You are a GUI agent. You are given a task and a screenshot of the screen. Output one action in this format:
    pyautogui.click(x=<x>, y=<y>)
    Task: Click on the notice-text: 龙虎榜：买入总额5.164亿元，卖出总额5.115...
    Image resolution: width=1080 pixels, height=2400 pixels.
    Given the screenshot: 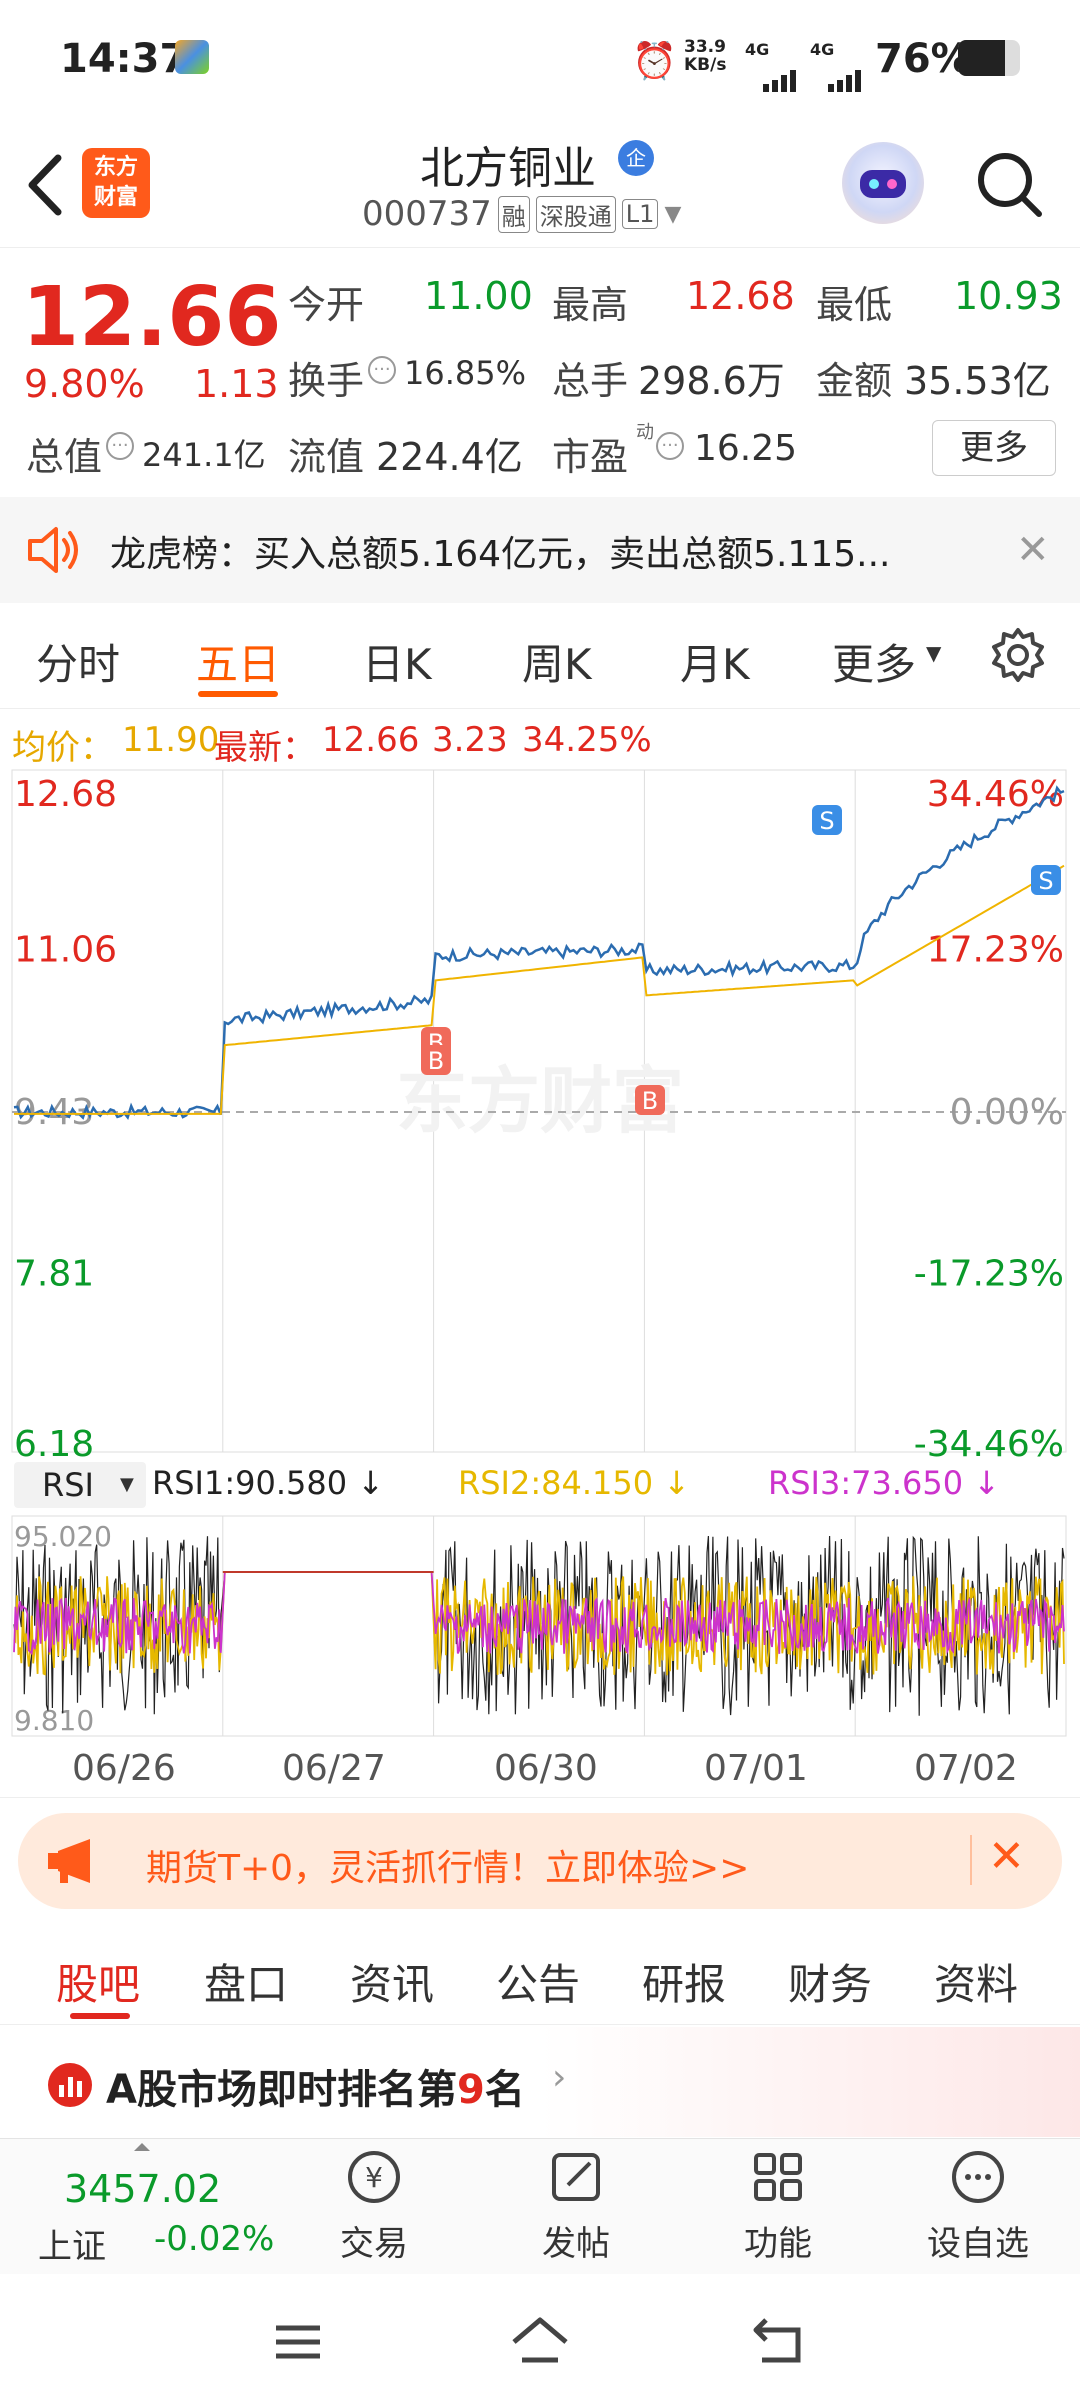 What is the action you would take?
    pyautogui.click(x=500, y=554)
    